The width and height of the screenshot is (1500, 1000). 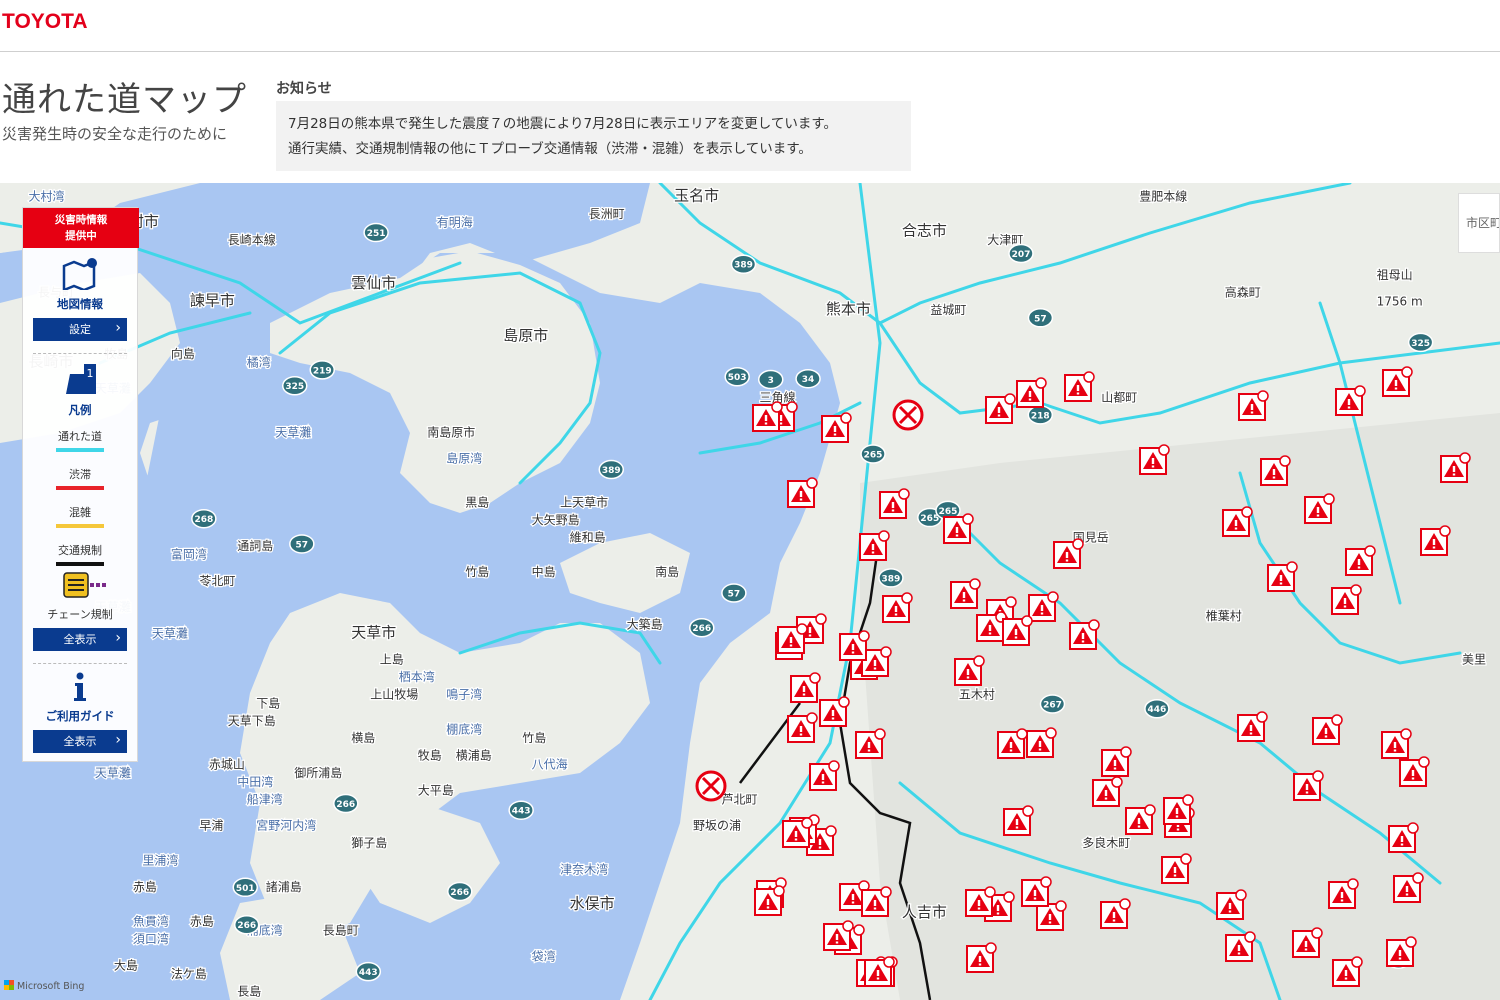 What do you see at coordinates (80, 526) in the screenshot?
I see `legend-swatch-crowded` at bounding box center [80, 526].